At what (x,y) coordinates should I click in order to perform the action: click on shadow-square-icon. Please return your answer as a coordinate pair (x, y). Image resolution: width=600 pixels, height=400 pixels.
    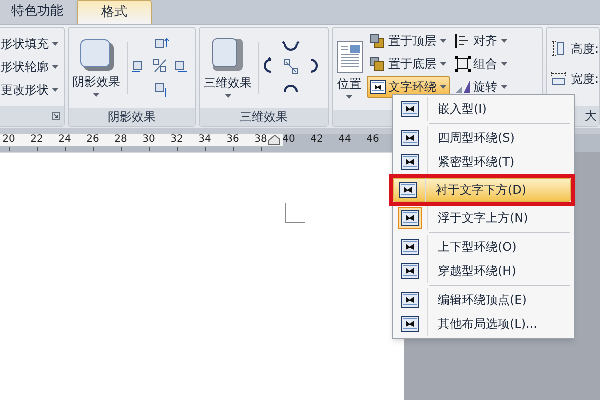
    Looking at the image, I should click on (97, 55).